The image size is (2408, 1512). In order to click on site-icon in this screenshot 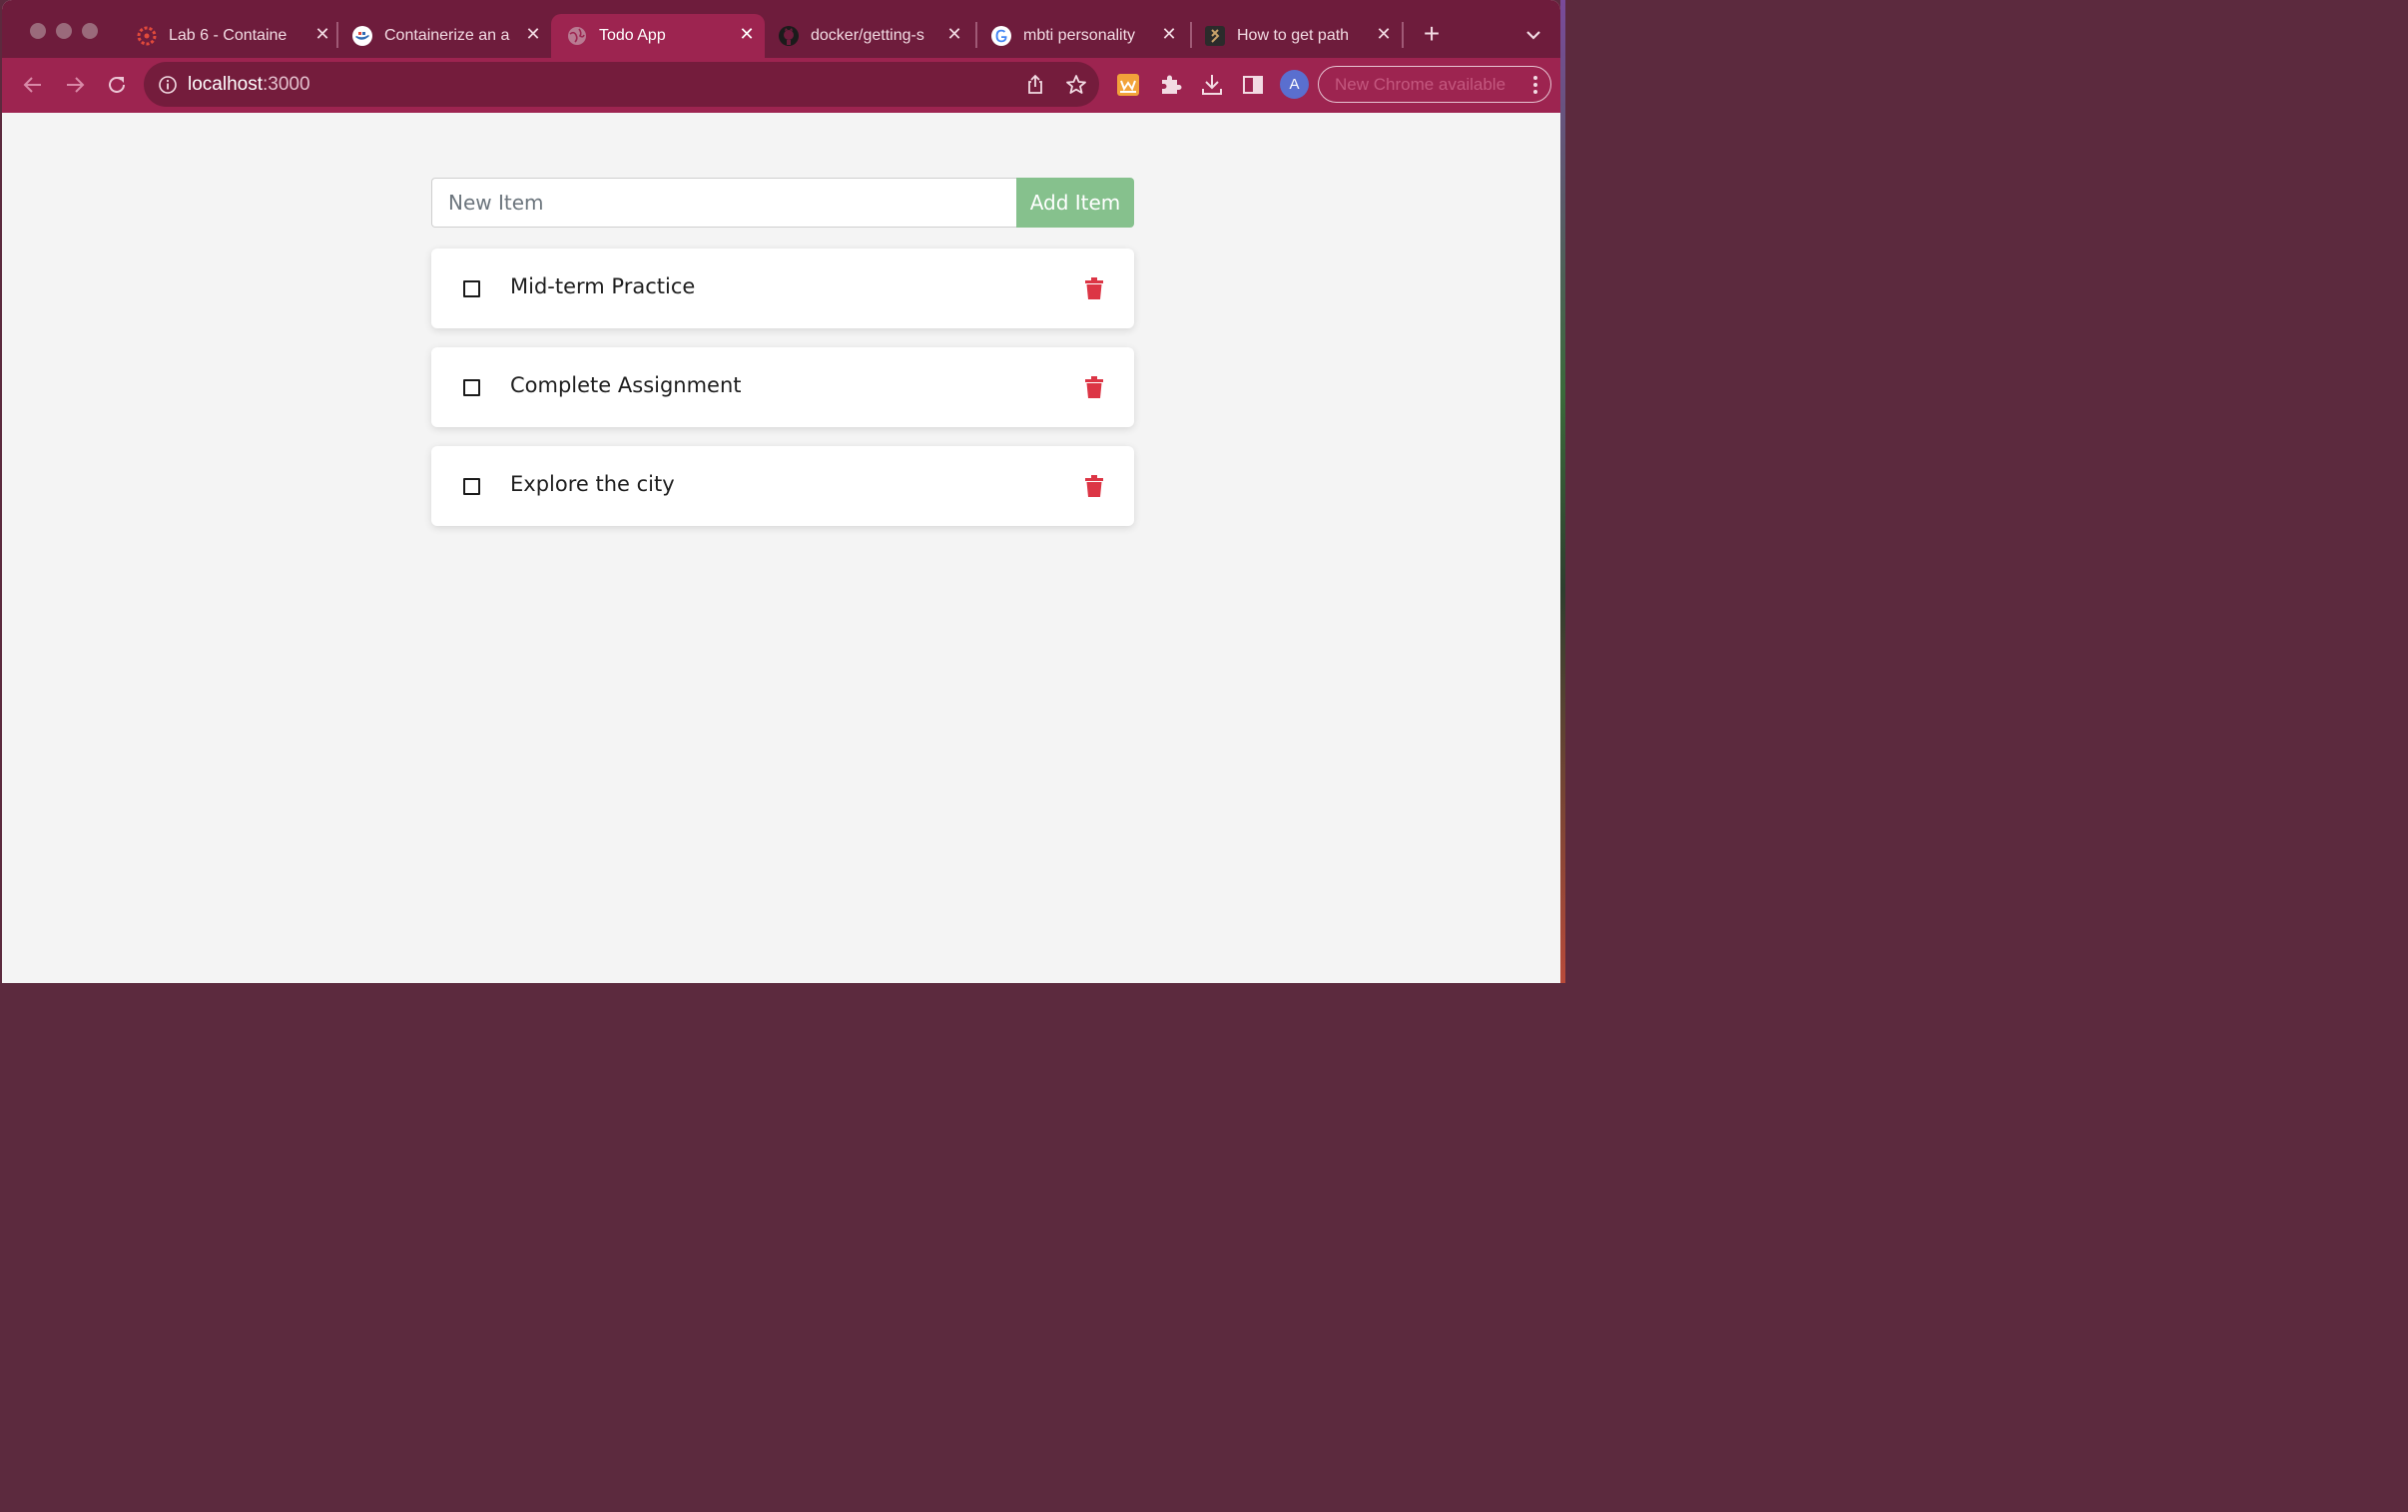, I will do `click(1215, 36)`.